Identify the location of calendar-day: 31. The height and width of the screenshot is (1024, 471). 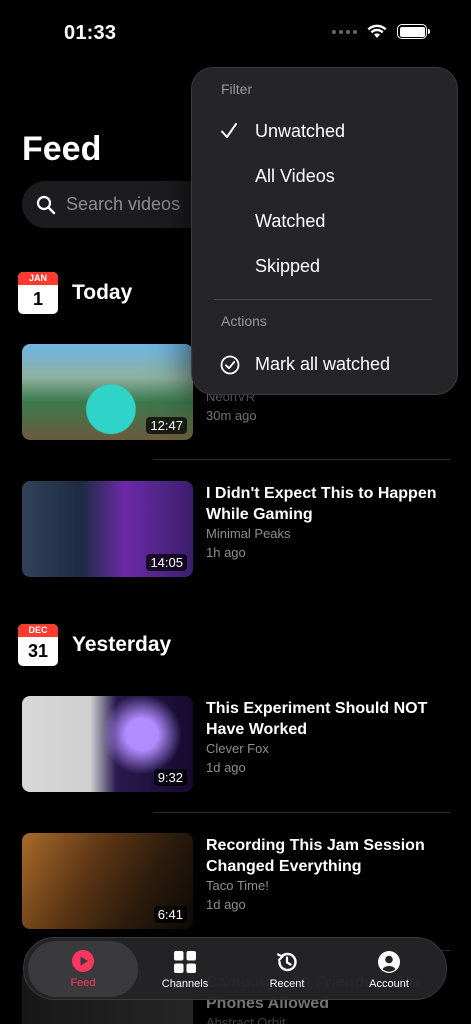
(38, 651).